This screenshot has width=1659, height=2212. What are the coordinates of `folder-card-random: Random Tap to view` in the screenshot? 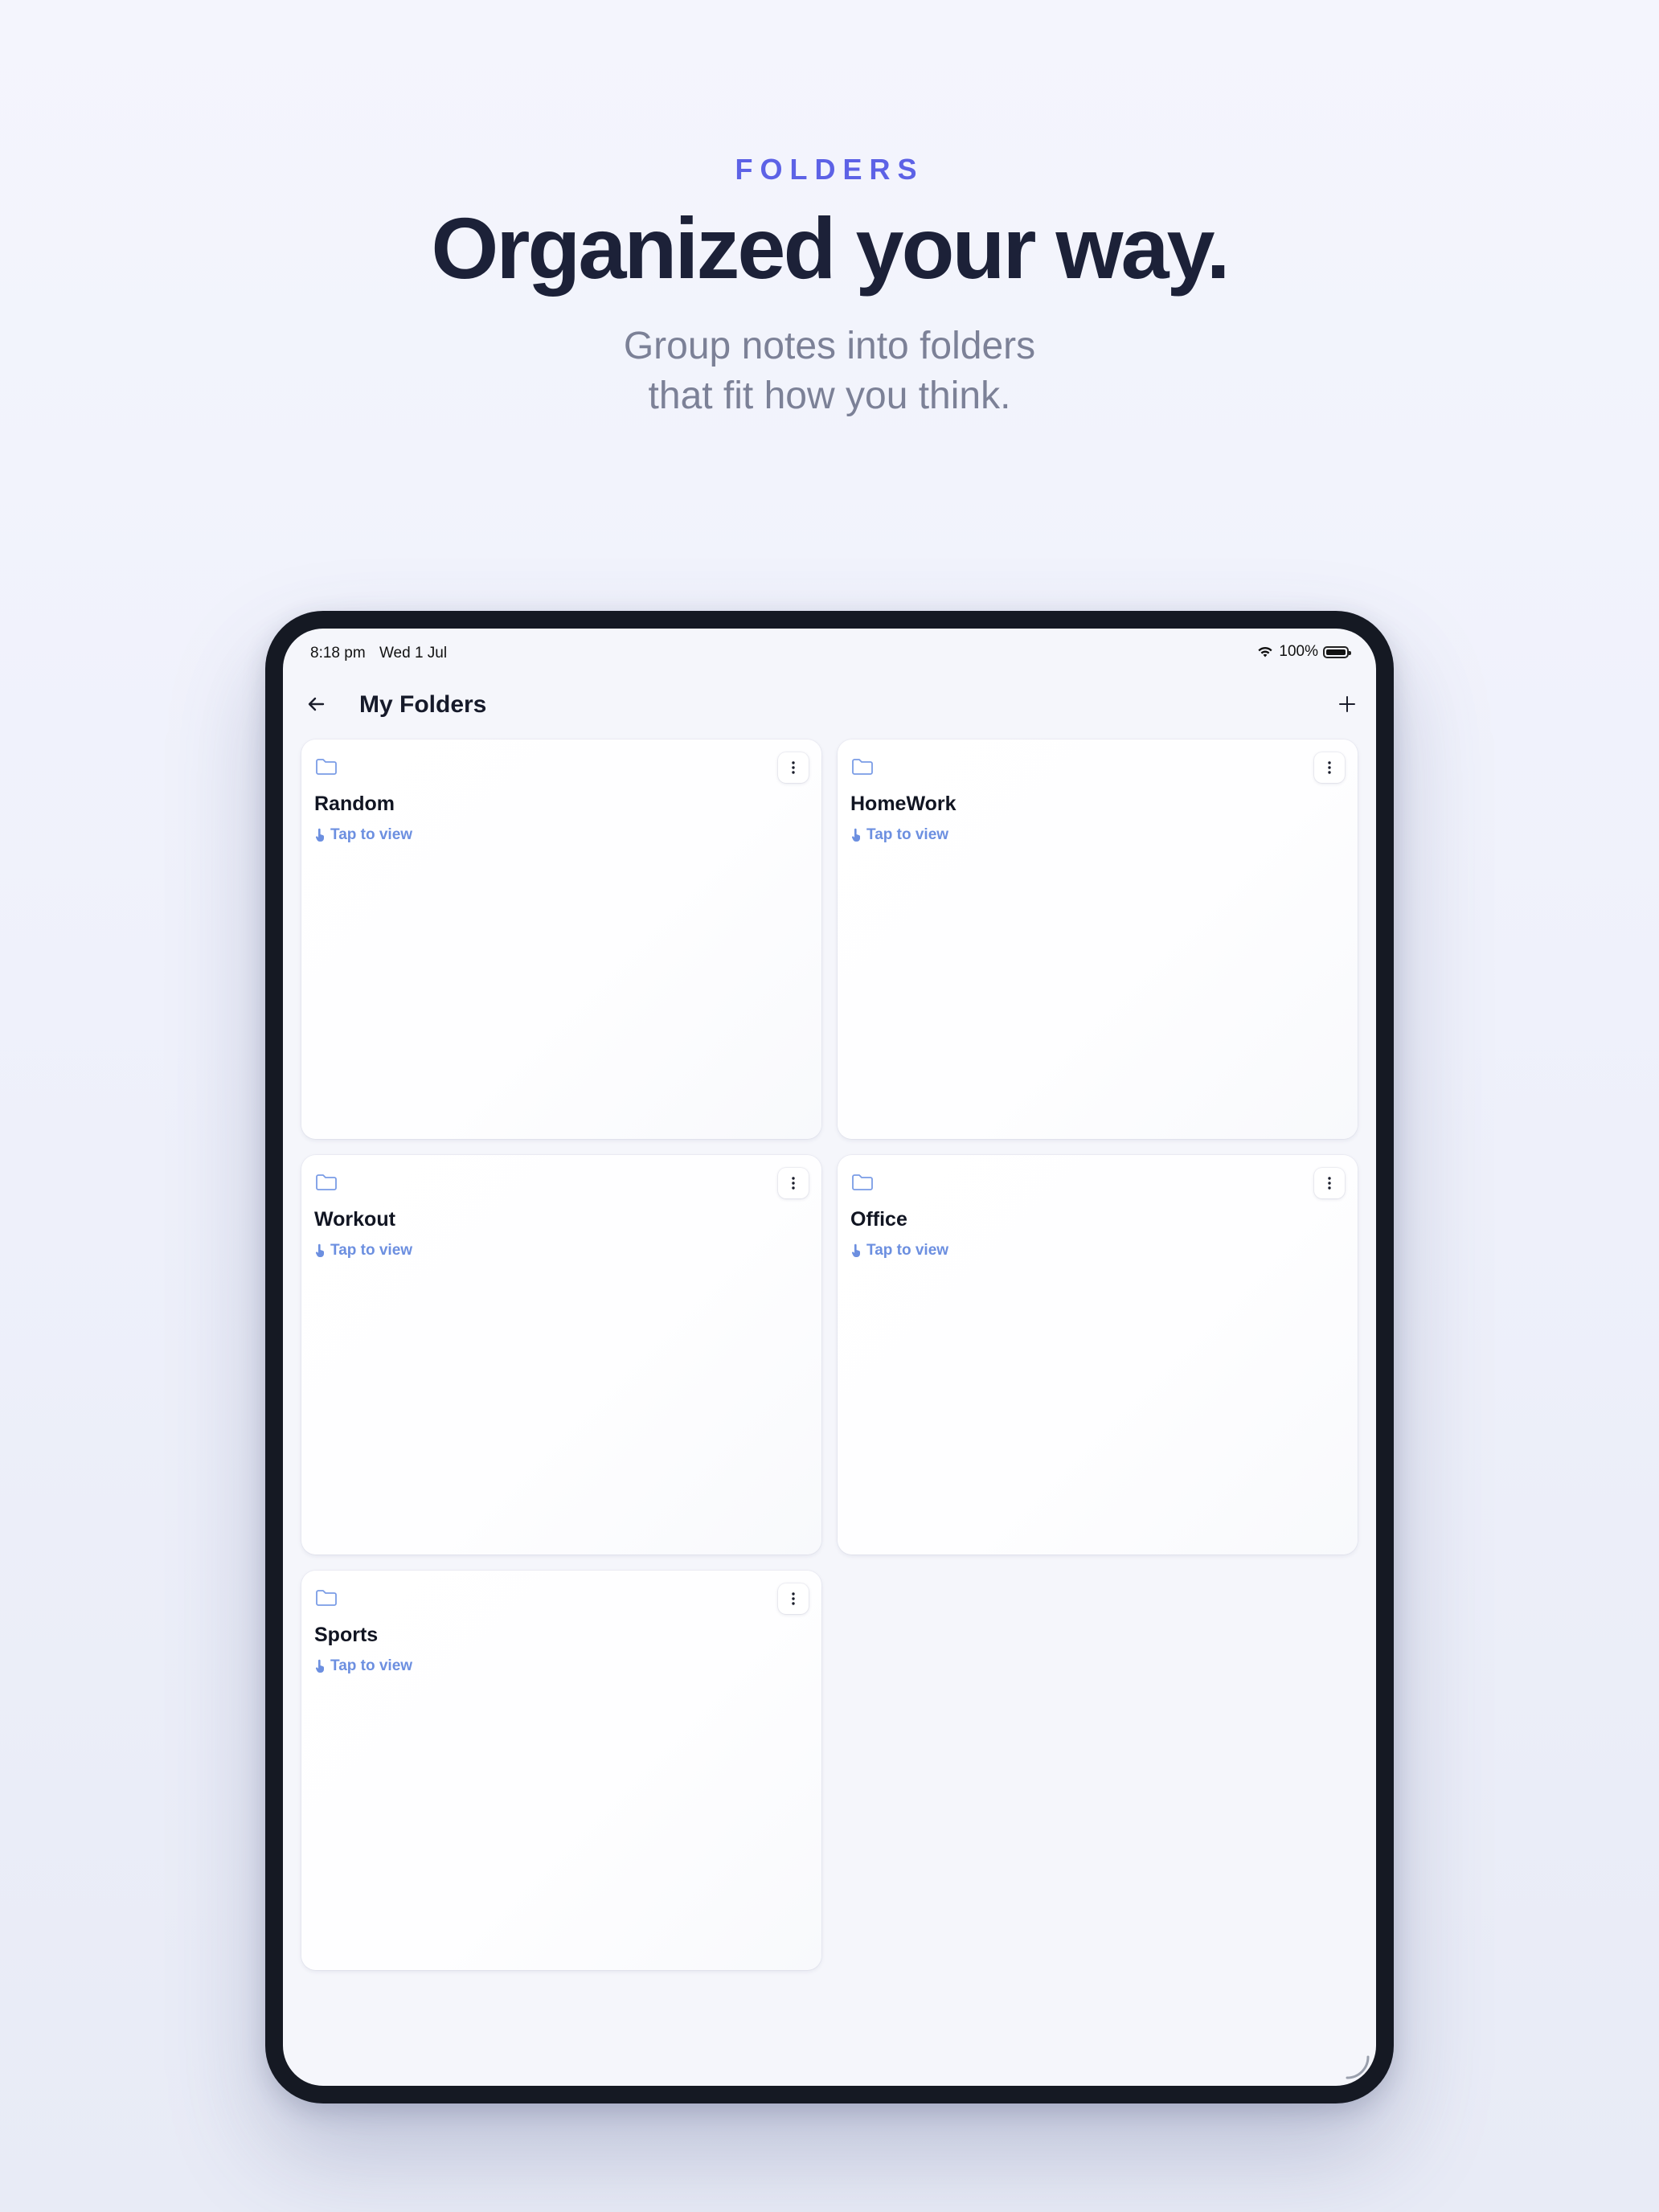 It's located at (561, 939).